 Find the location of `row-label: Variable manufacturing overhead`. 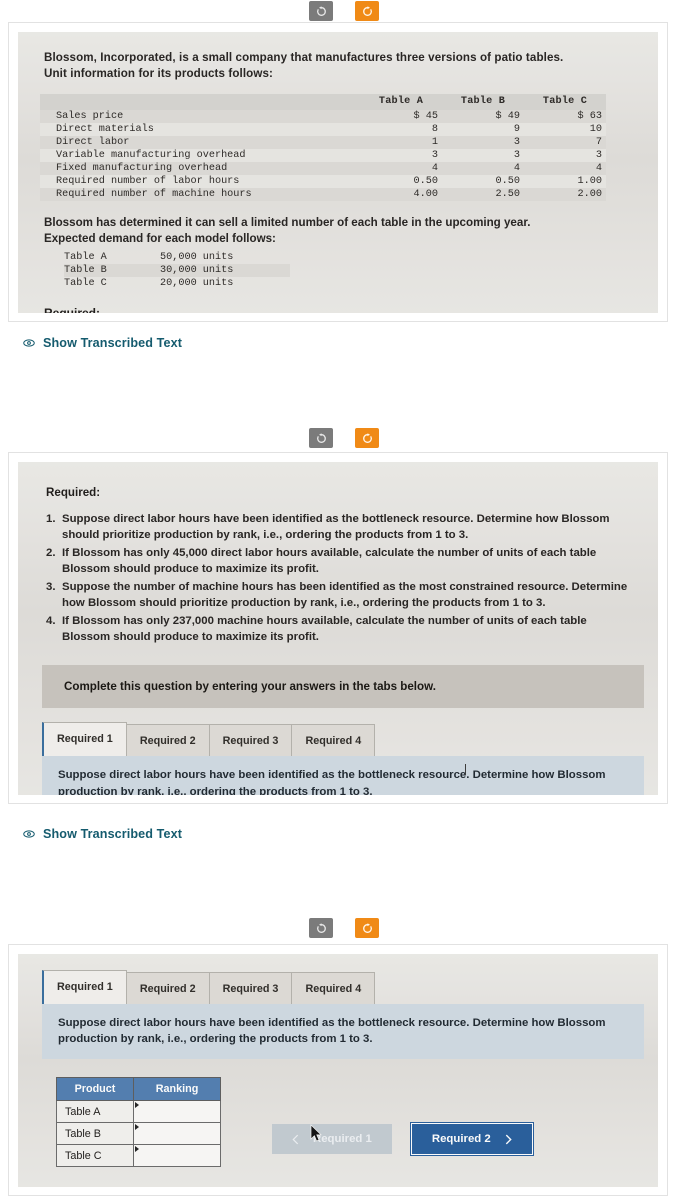

row-label: Variable manufacturing overhead is located at coordinates (200, 155).